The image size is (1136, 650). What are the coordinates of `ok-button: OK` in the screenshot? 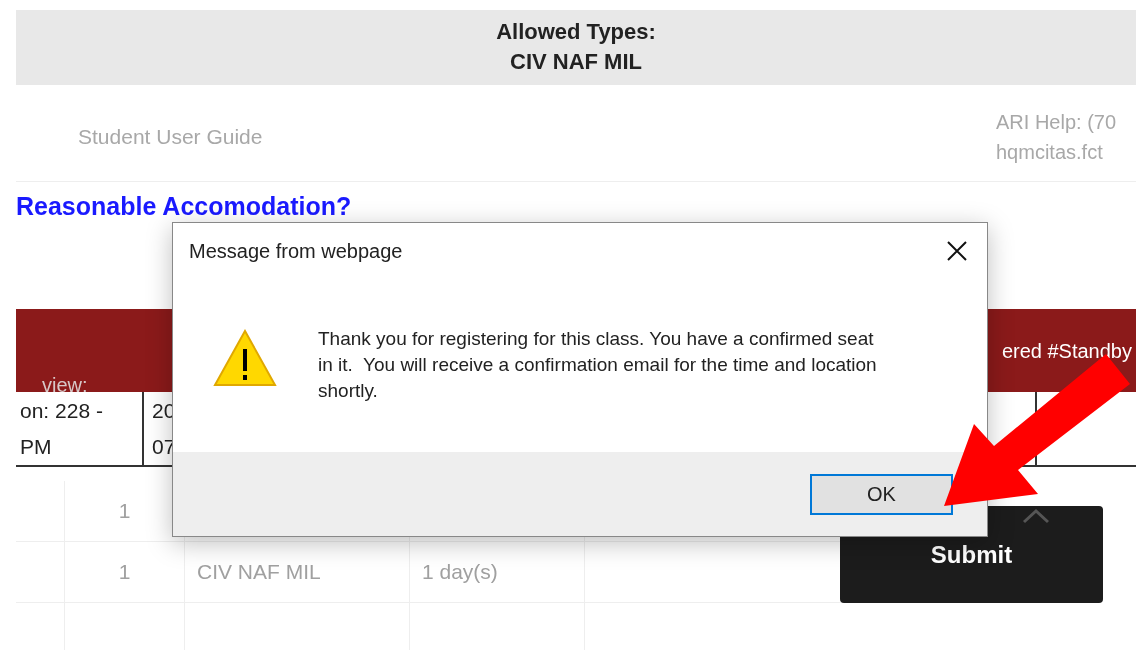 It's located at (881, 494).